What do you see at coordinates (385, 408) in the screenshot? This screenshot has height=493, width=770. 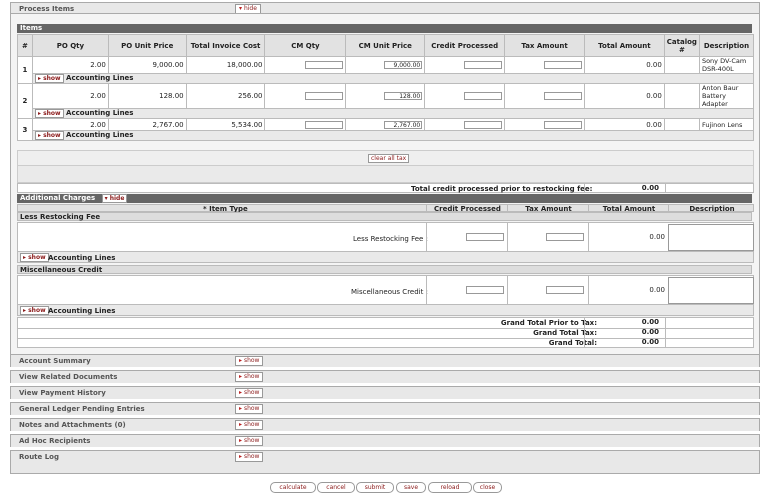 I see `tab-general-ledger-pending-entries: General Ledger Pending Entries ▸ show` at bounding box center [385, 408].